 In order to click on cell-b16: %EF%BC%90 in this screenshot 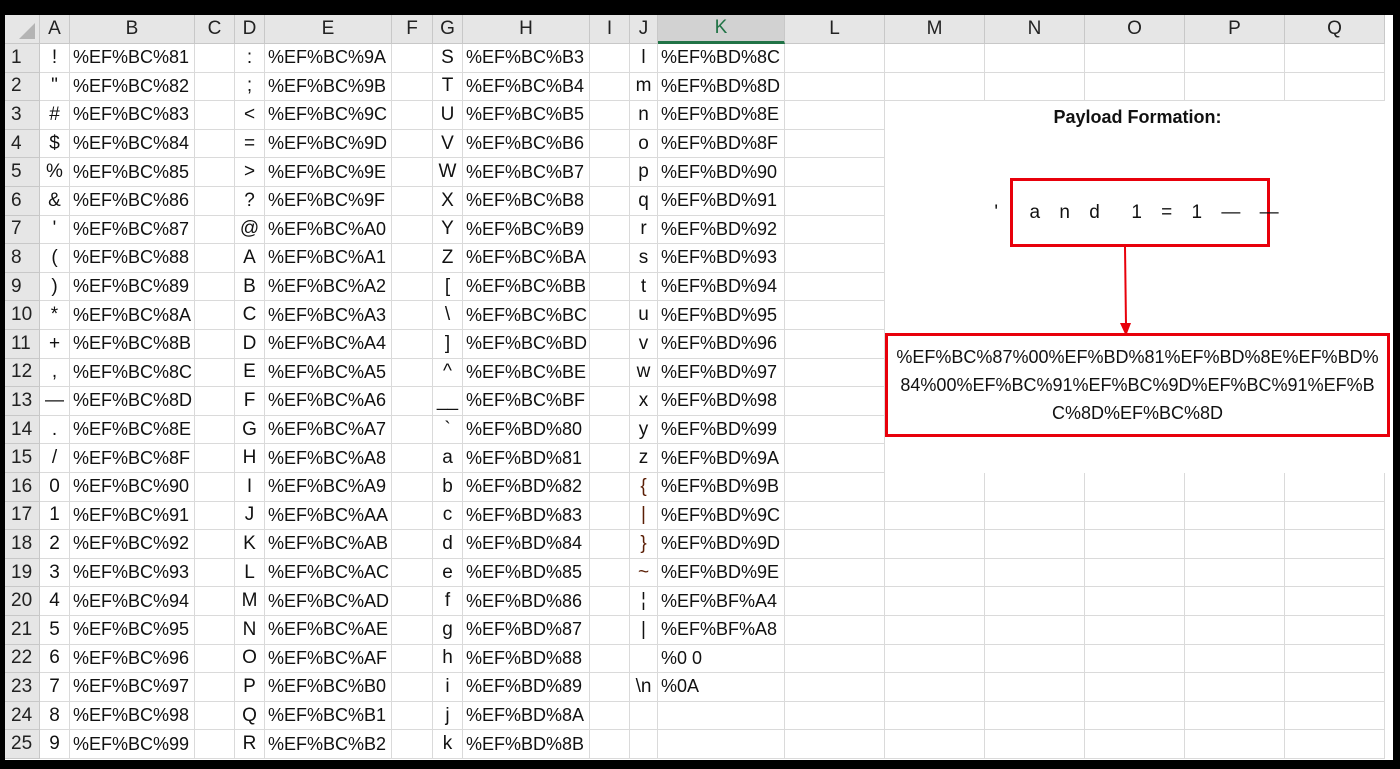, I will do `click(132, 487)`.